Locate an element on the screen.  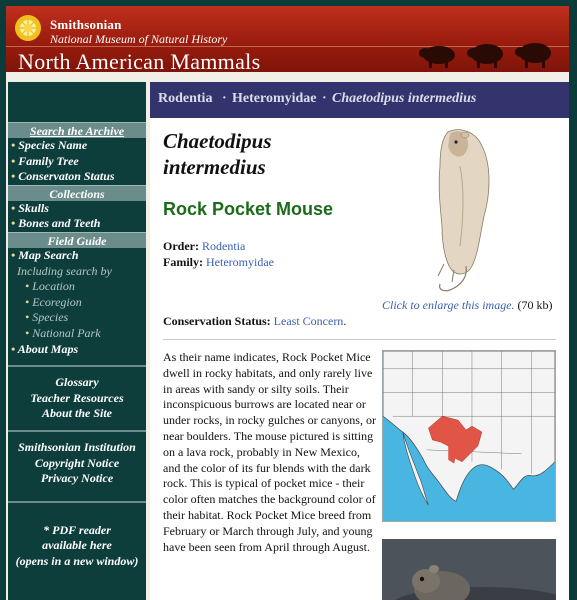
sidebar-sub-national-park: • National Park is located at coordinates (77, 334).